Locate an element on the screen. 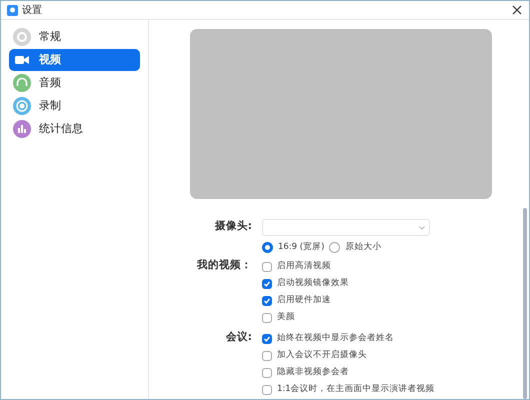 The image size is (530, 400). caret-icon is located at coordinates (422, 228).